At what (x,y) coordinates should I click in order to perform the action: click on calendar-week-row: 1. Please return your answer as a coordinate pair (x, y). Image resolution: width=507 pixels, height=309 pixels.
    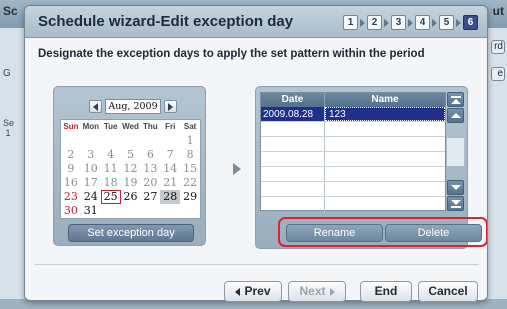
    Looking at the image, I should click on (130, 141).